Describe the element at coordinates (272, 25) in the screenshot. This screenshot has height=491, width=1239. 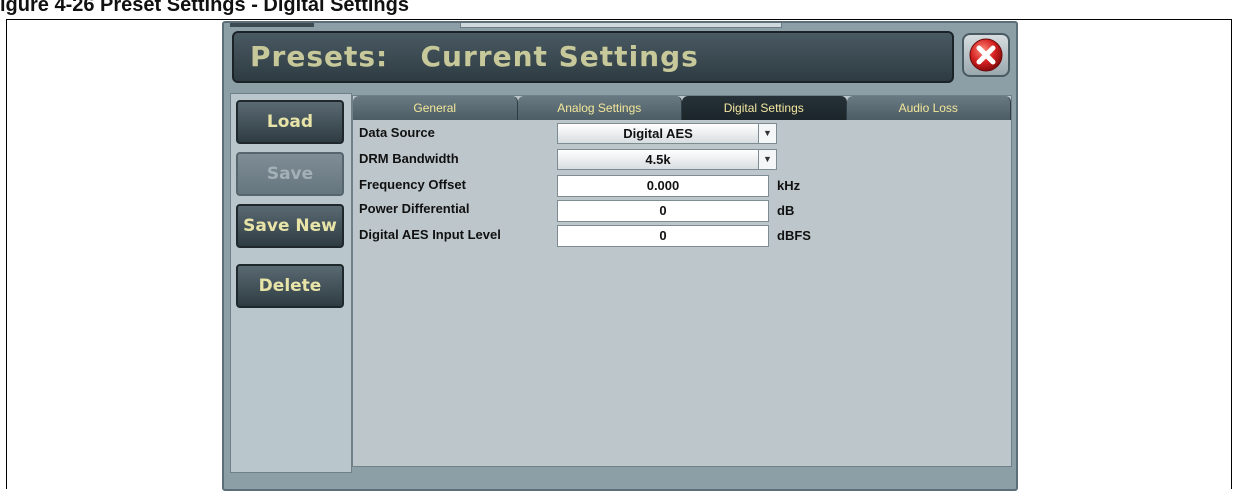
I see `top-strip` at that location.